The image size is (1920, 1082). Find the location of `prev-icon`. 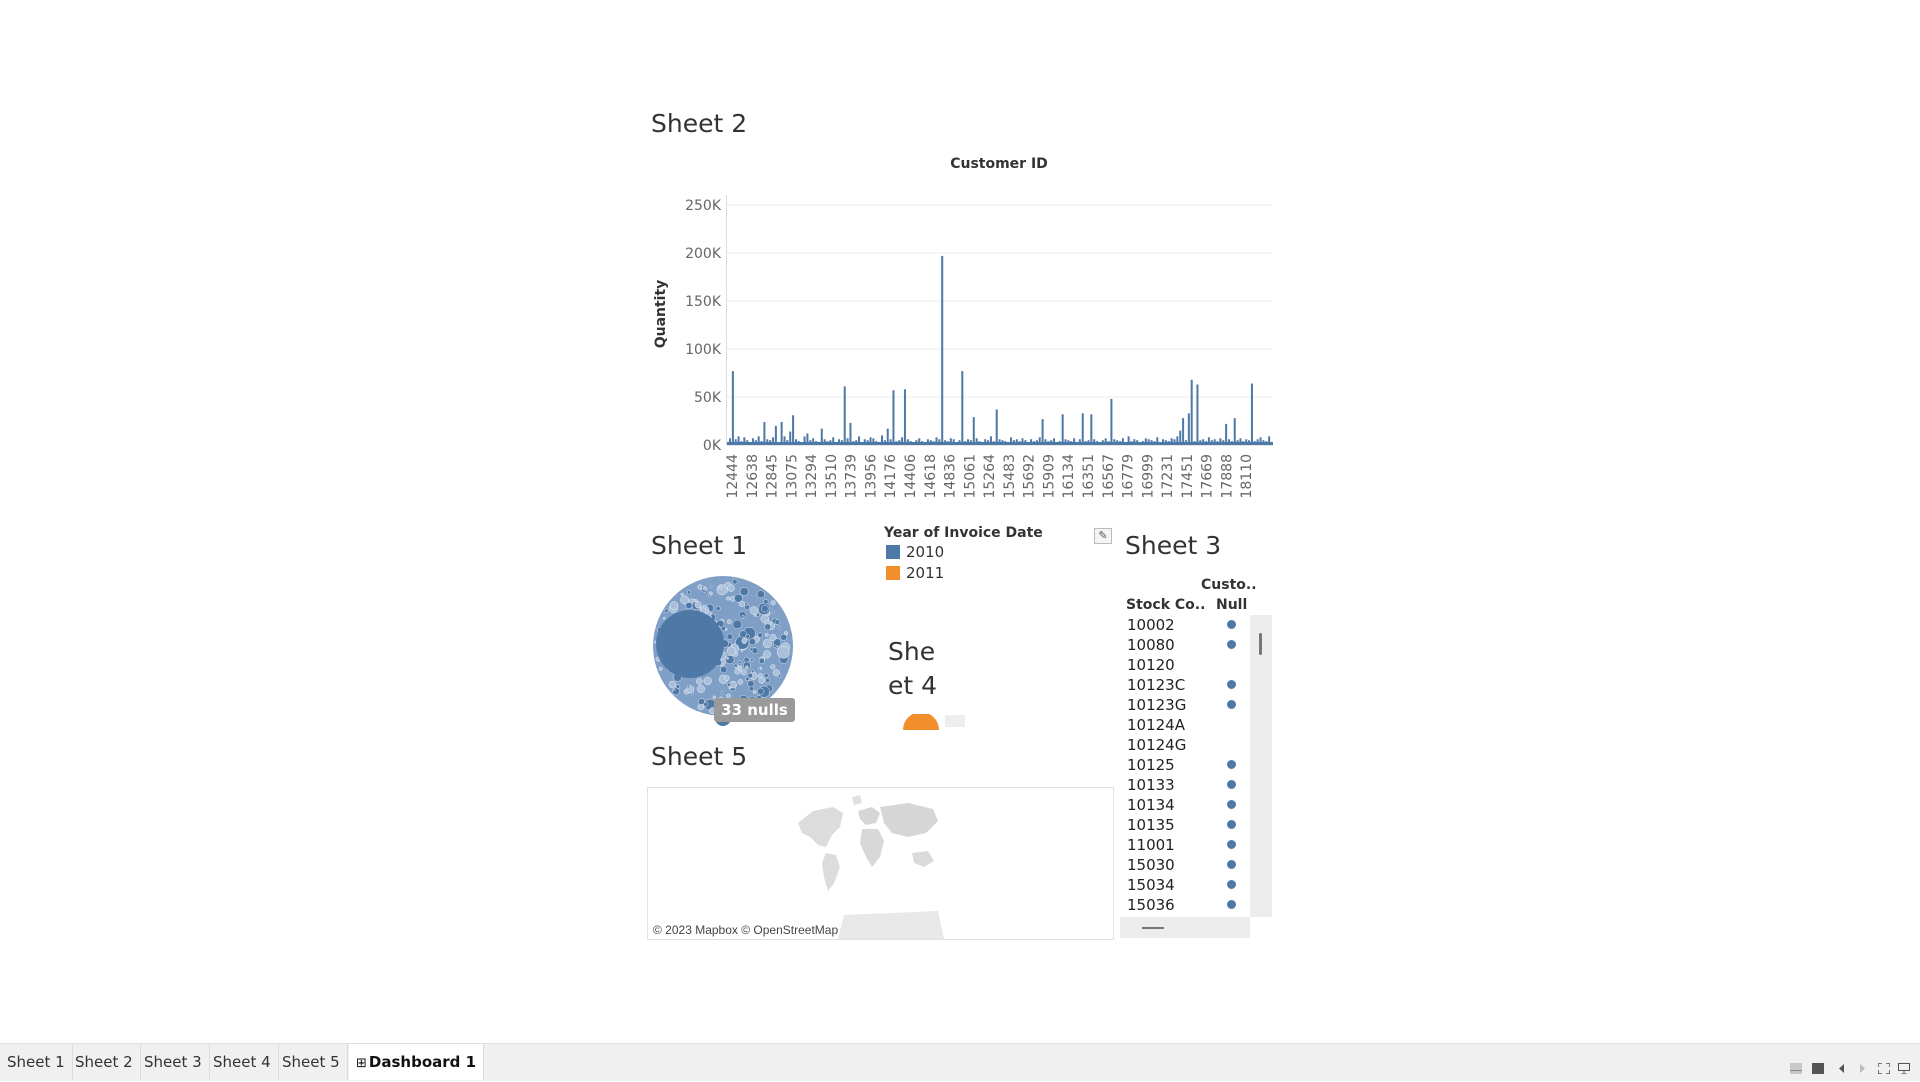

prev-icon is located at coordinates (1842, 1068).